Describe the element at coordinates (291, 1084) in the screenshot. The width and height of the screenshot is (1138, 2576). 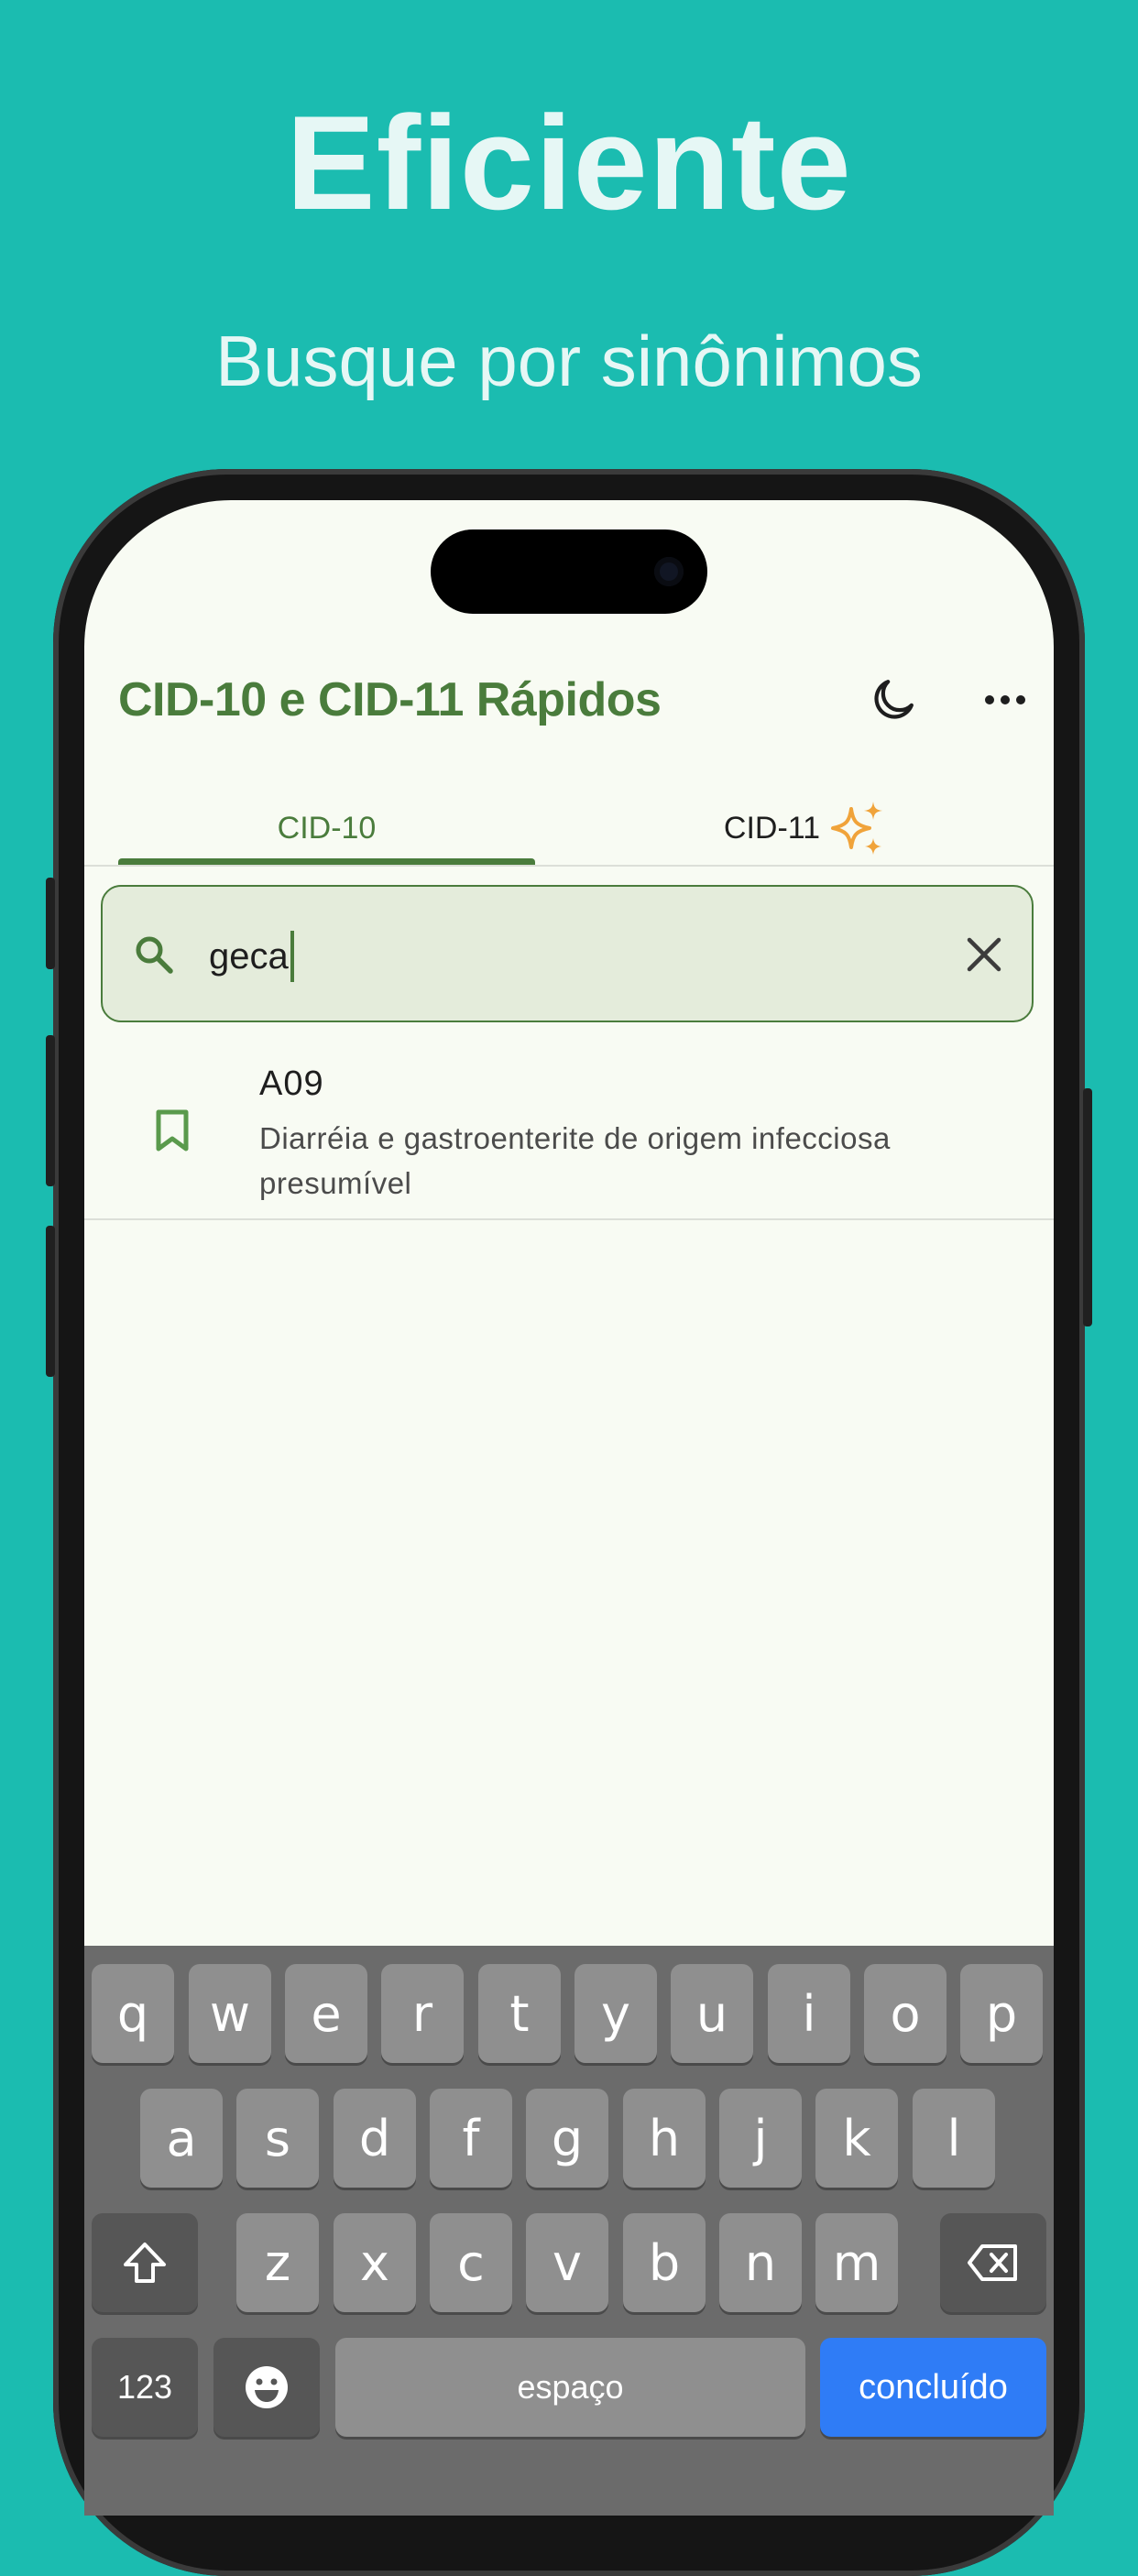
I see `result-code: A09` at that location.